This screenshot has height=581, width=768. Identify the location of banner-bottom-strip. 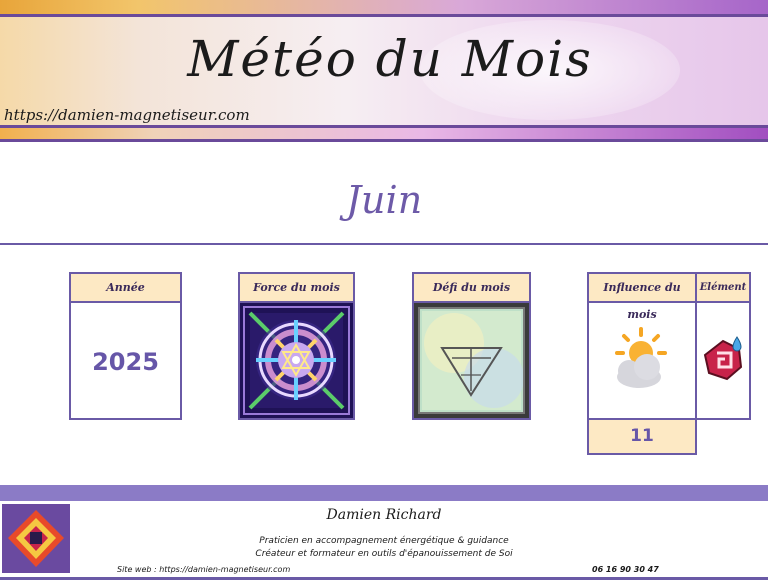
(384, 133).